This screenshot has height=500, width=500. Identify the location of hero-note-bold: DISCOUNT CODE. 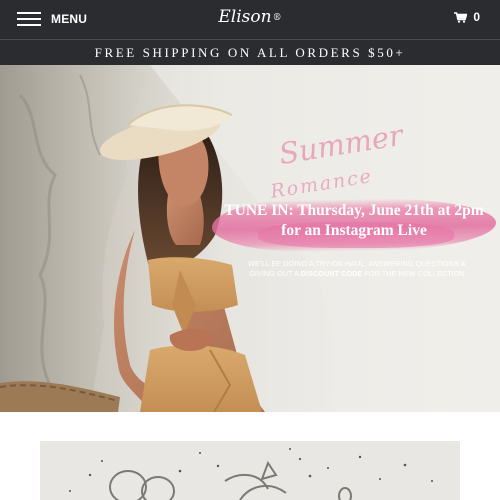
(331, 273).